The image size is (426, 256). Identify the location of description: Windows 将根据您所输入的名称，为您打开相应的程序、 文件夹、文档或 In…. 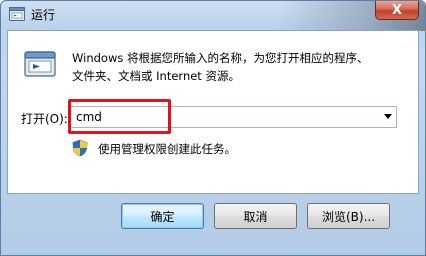
(232, 67).